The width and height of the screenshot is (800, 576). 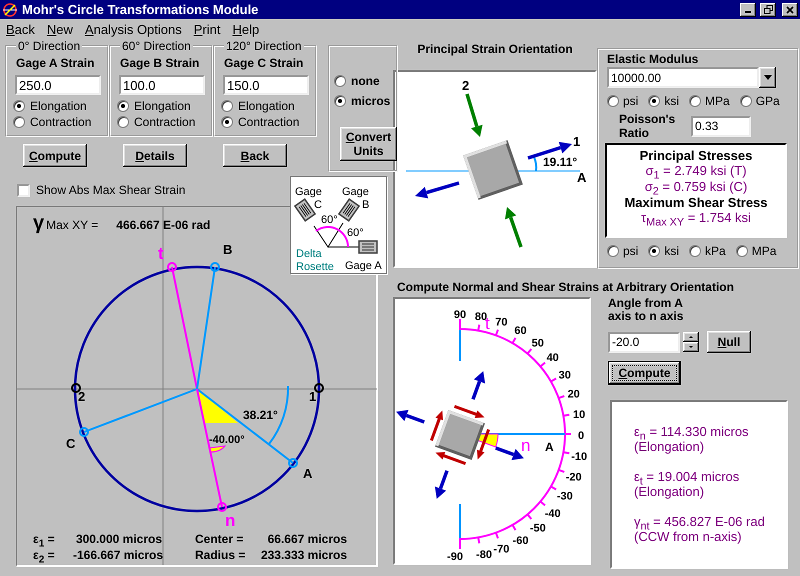 What do you see at coordinates (230, 520) in the screenshot?
I see `point-label: n` at bounding box center [230, 520].